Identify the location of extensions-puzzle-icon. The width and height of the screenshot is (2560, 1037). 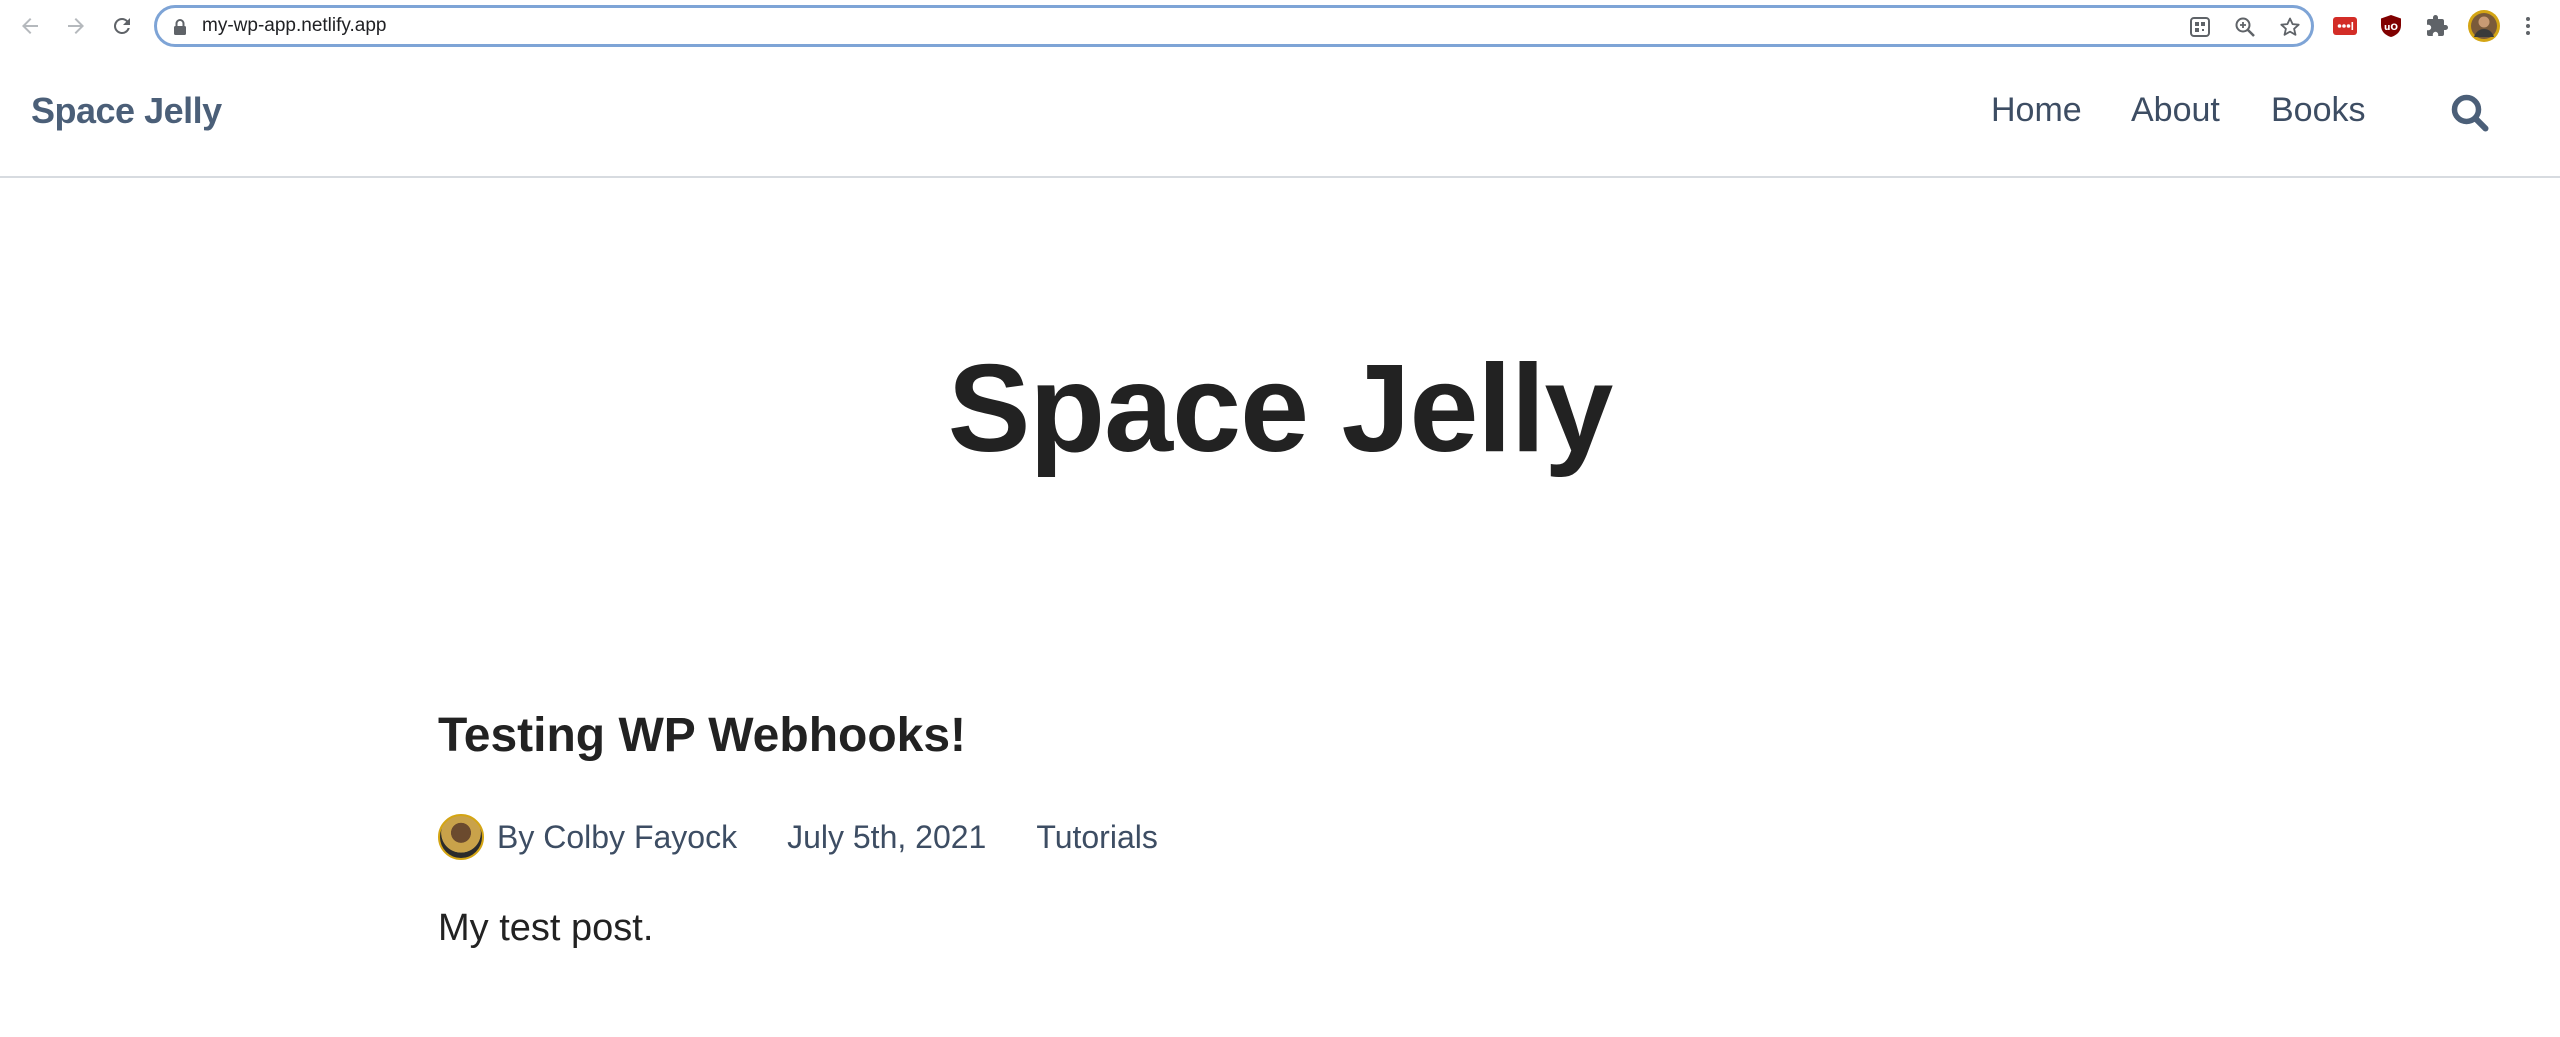
(2437, 26).